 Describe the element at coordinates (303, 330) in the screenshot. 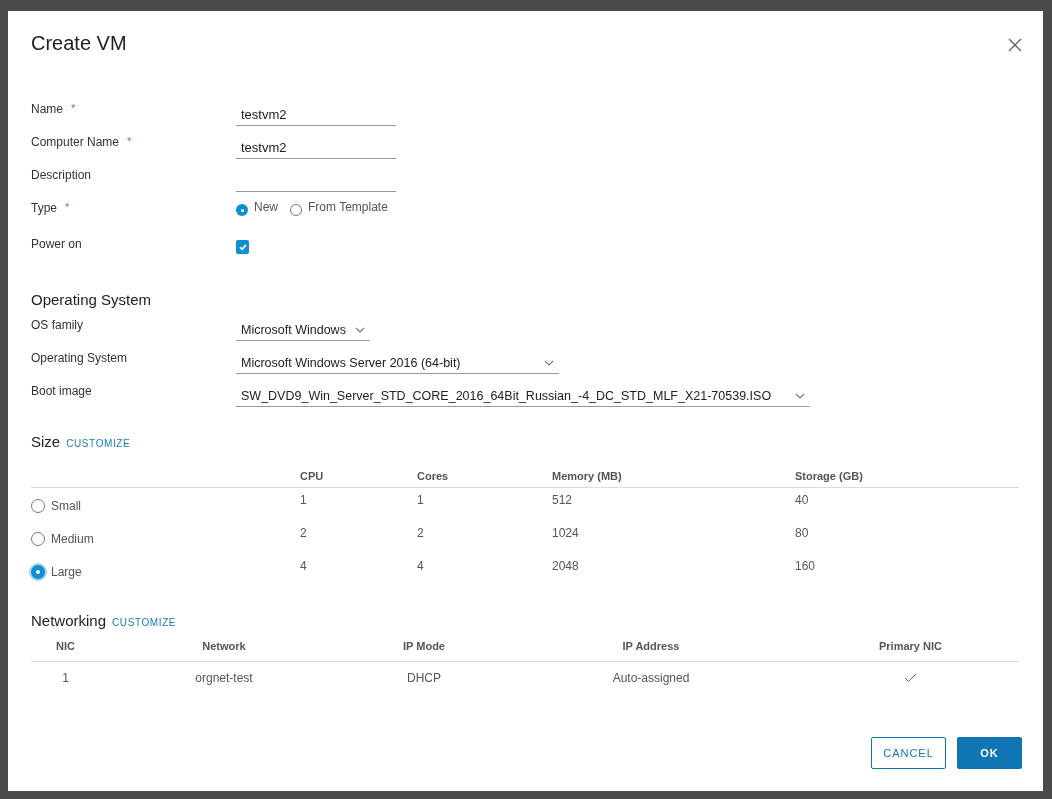

I see `select-dropdown: Microsoft Windows` at that location.